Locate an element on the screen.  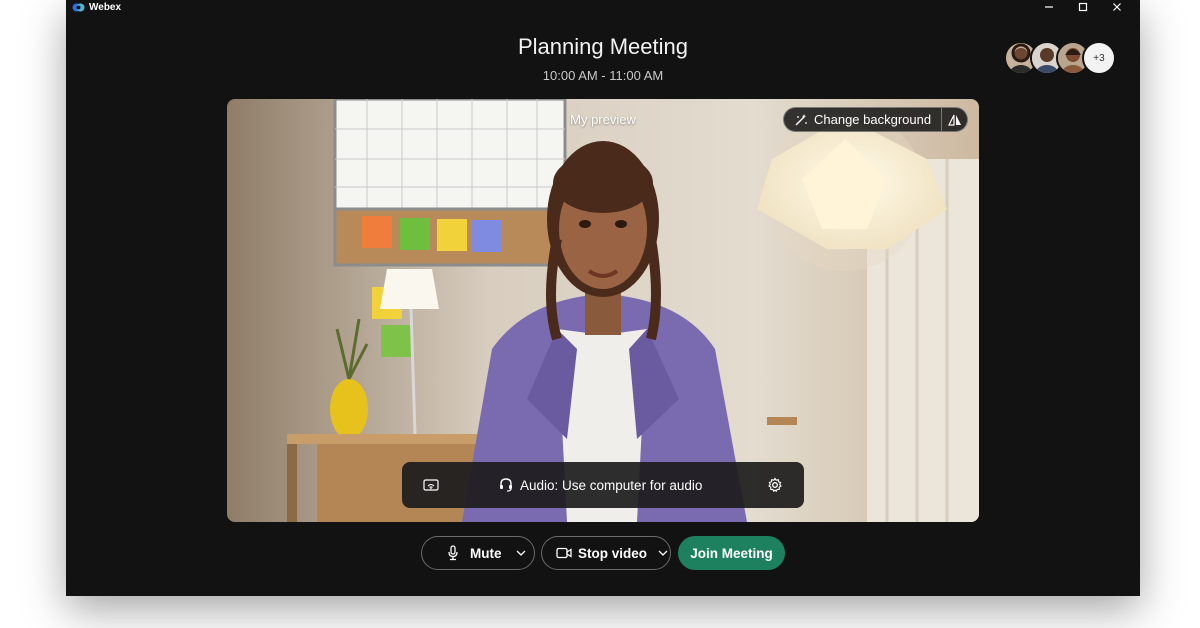
audio-bar: Audio: Use computer for audio is located at coordinates (603, 485).